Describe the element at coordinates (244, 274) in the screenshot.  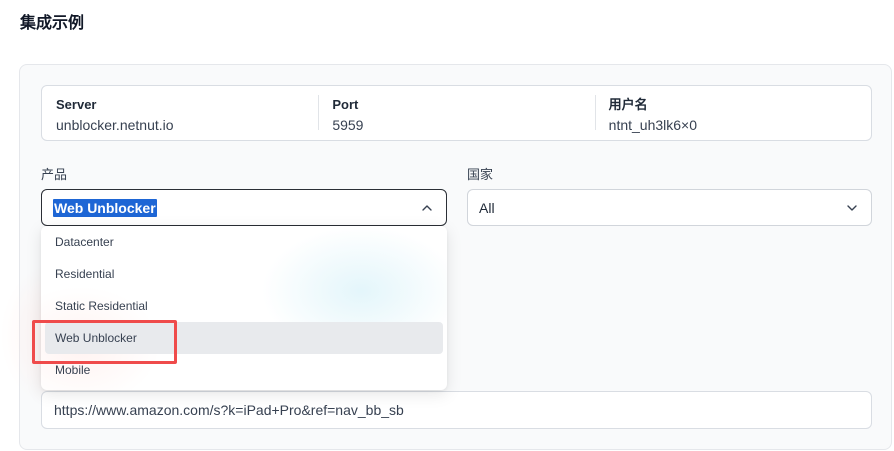
I see `product-option-residential: Residential` at that location.